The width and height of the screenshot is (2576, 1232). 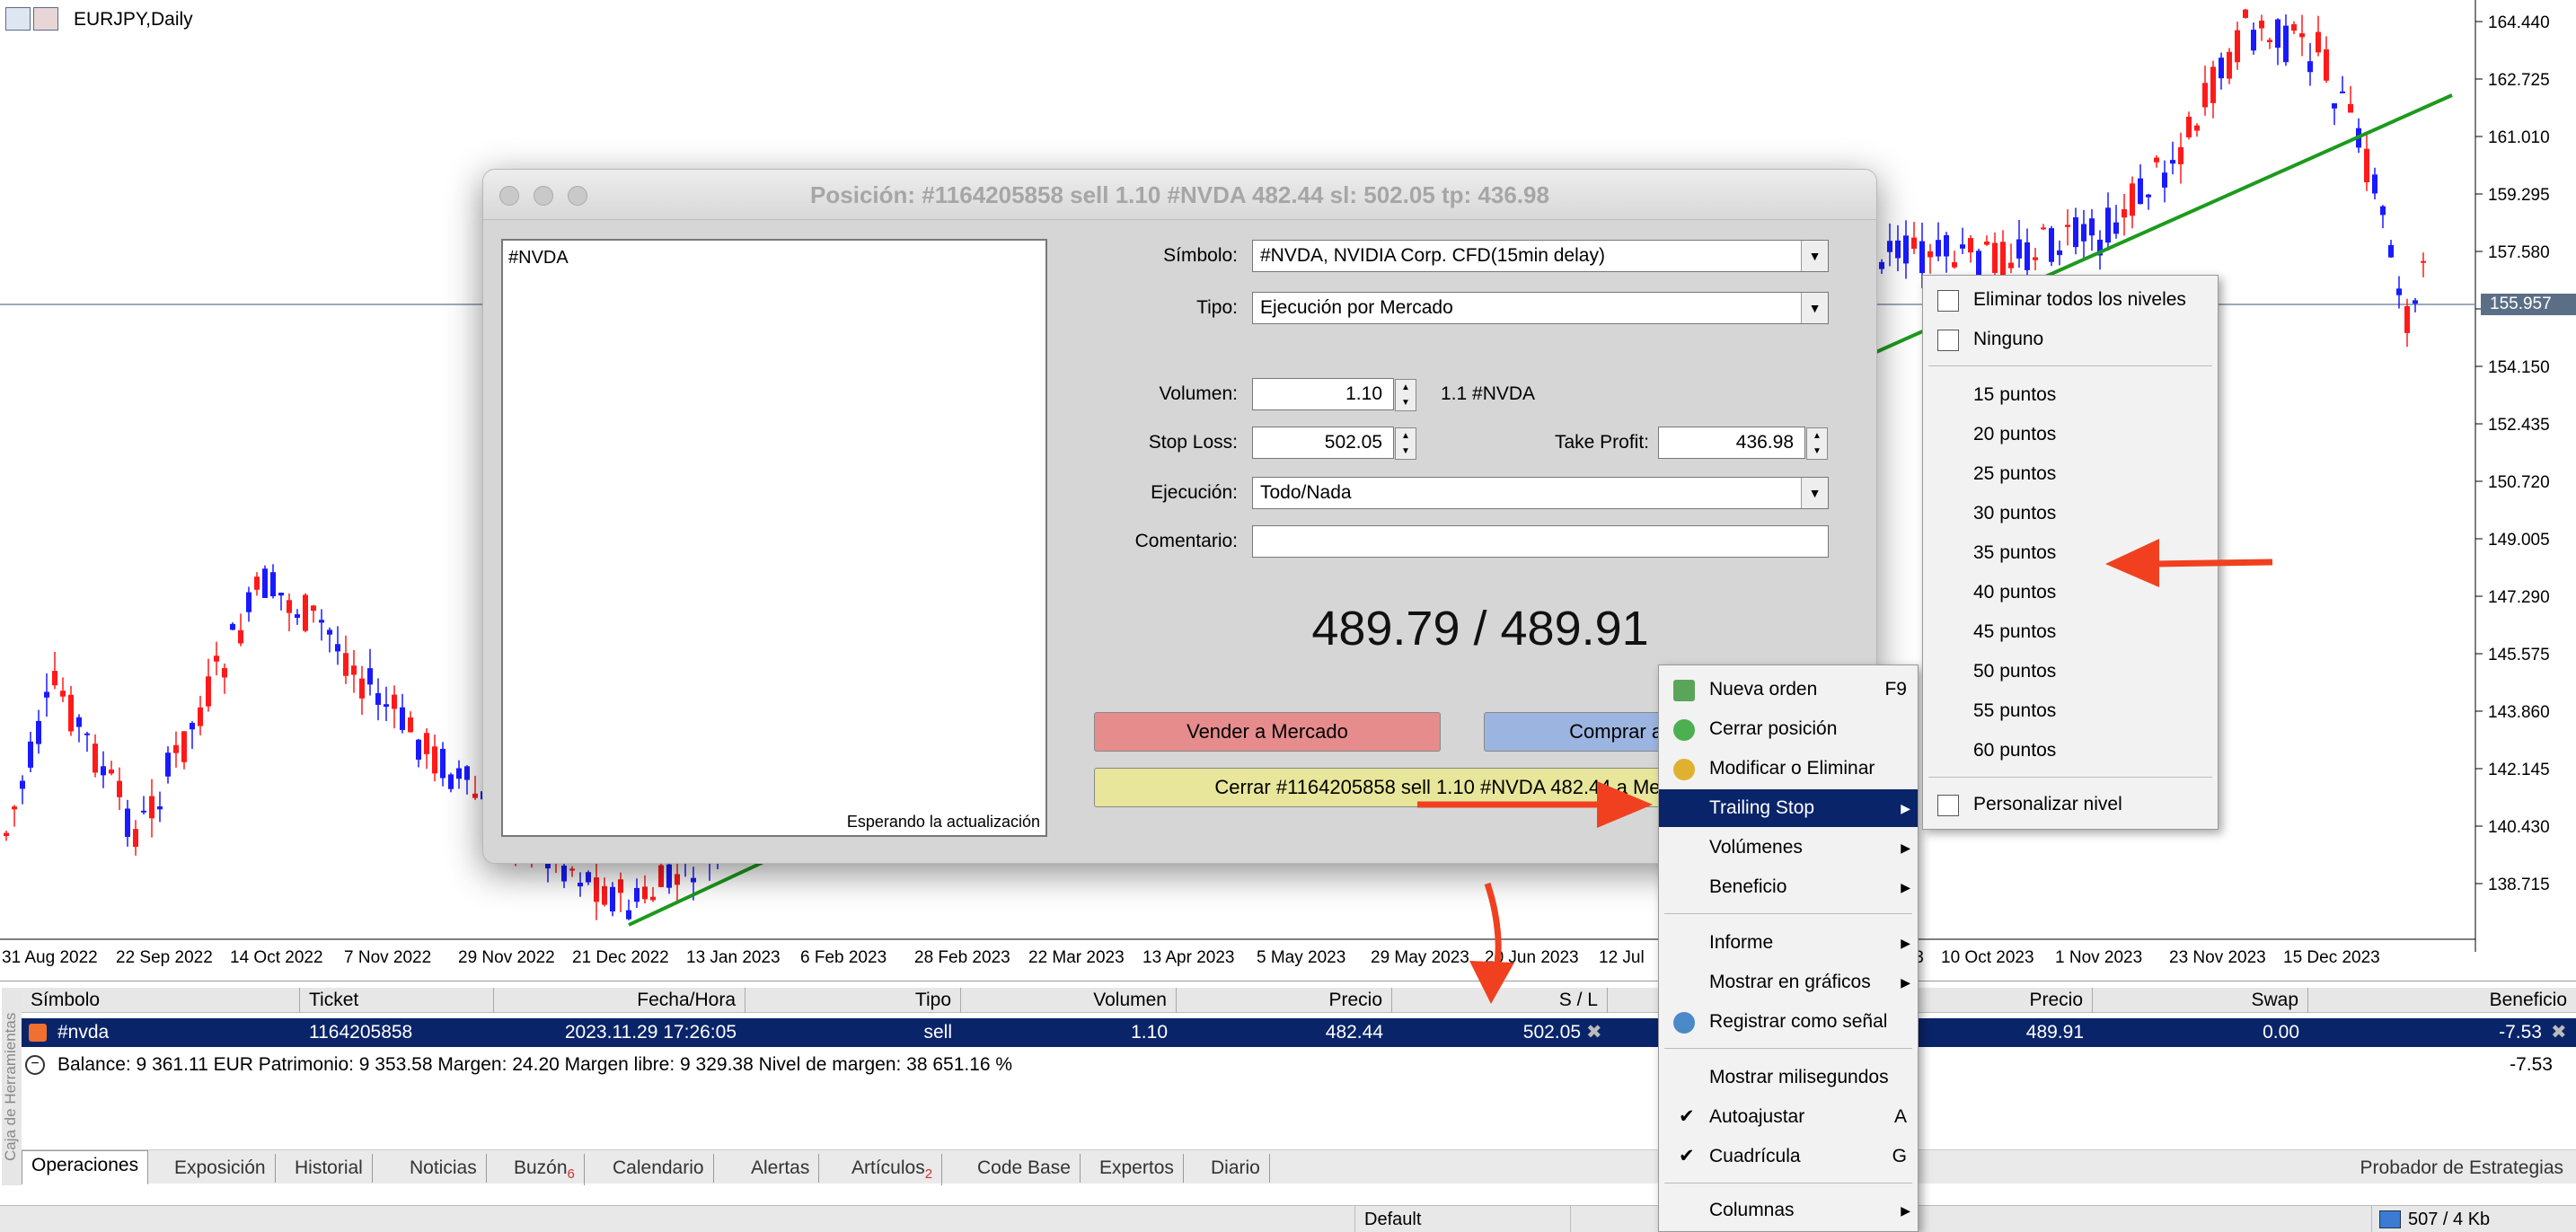 I want to click on annotation-arrows, so click(x=1845, y=771).